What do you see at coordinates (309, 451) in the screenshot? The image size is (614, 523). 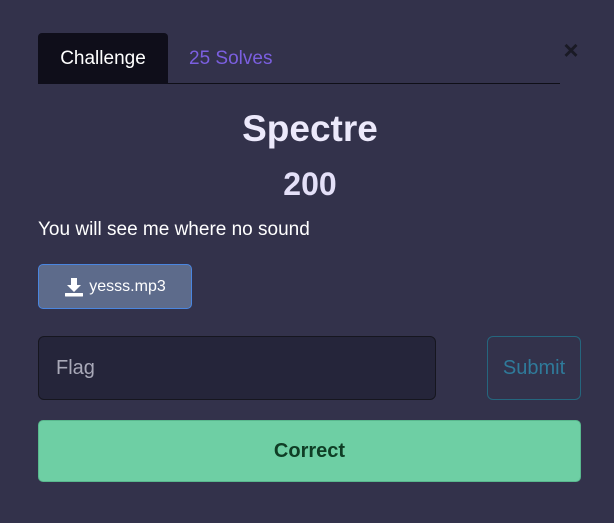 I see `result-status-banner: Correct` at bounding box center [309, 451].